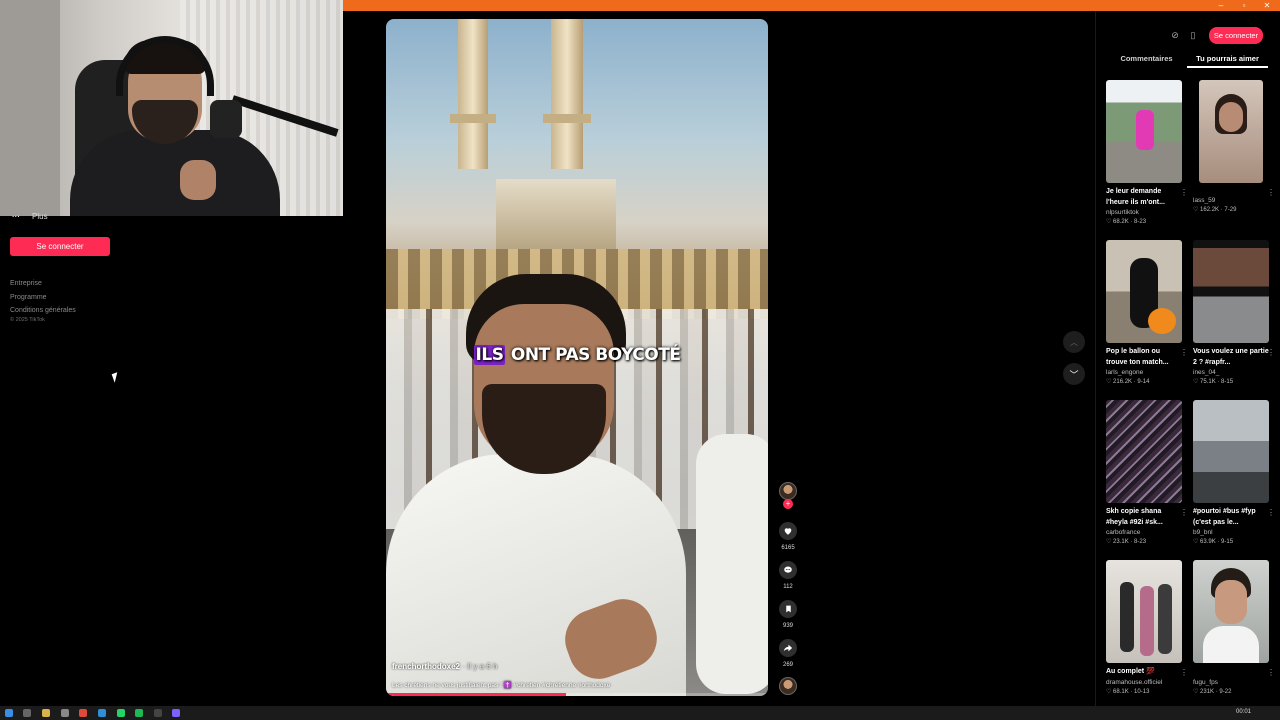 The image size is (1280, 720). I want to click on sidebar-item-more-label: Plus, so click(40, 216).